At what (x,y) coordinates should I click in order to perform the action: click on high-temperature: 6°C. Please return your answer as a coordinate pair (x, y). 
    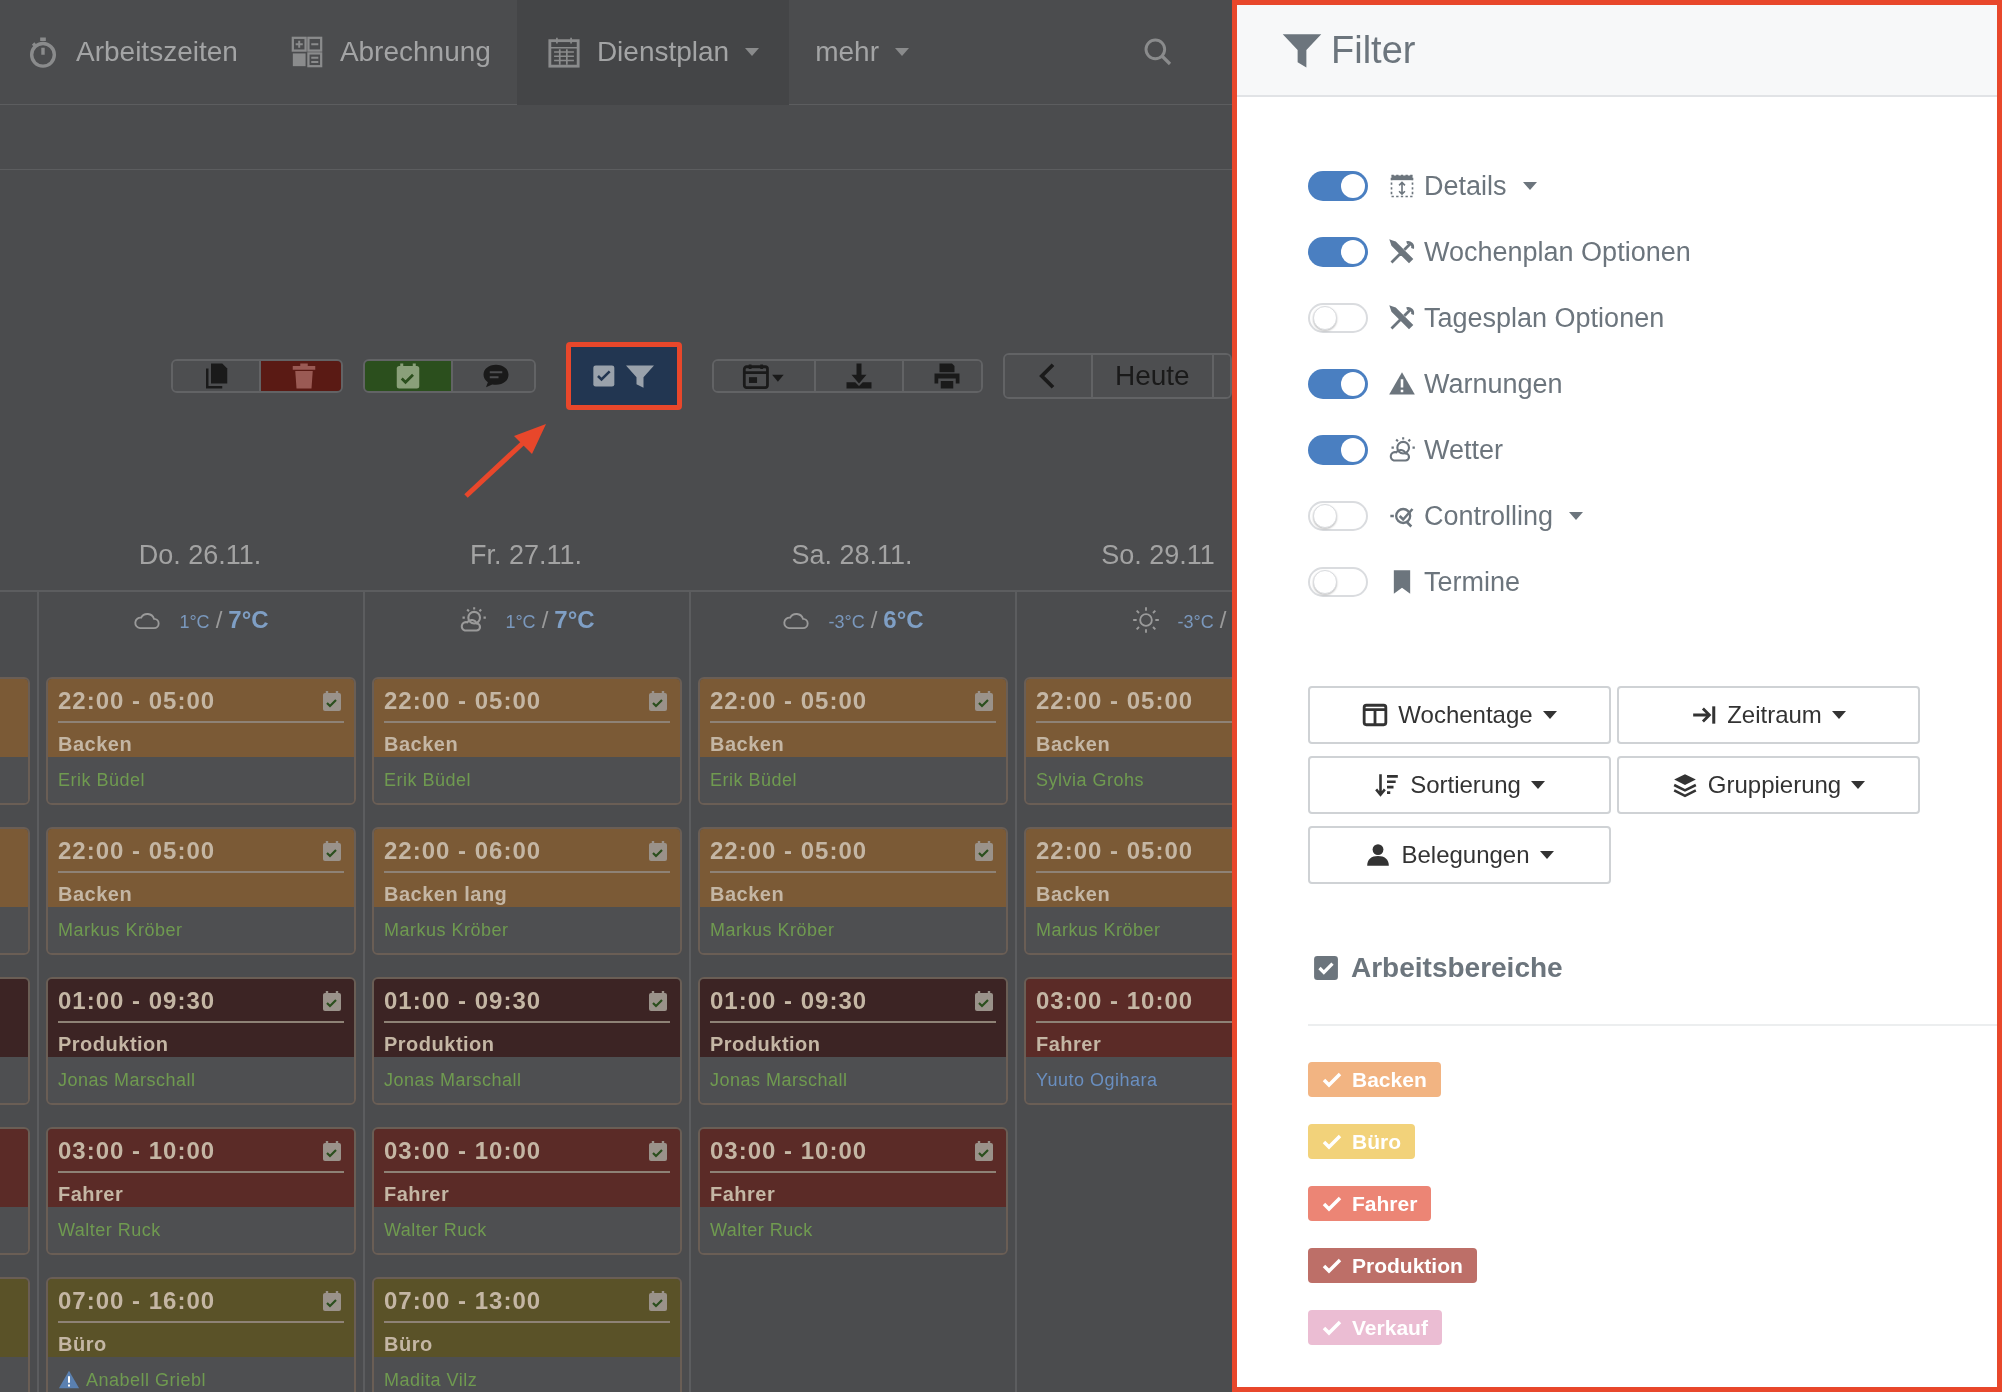
    Looking at the image, I should click on (903, 620).